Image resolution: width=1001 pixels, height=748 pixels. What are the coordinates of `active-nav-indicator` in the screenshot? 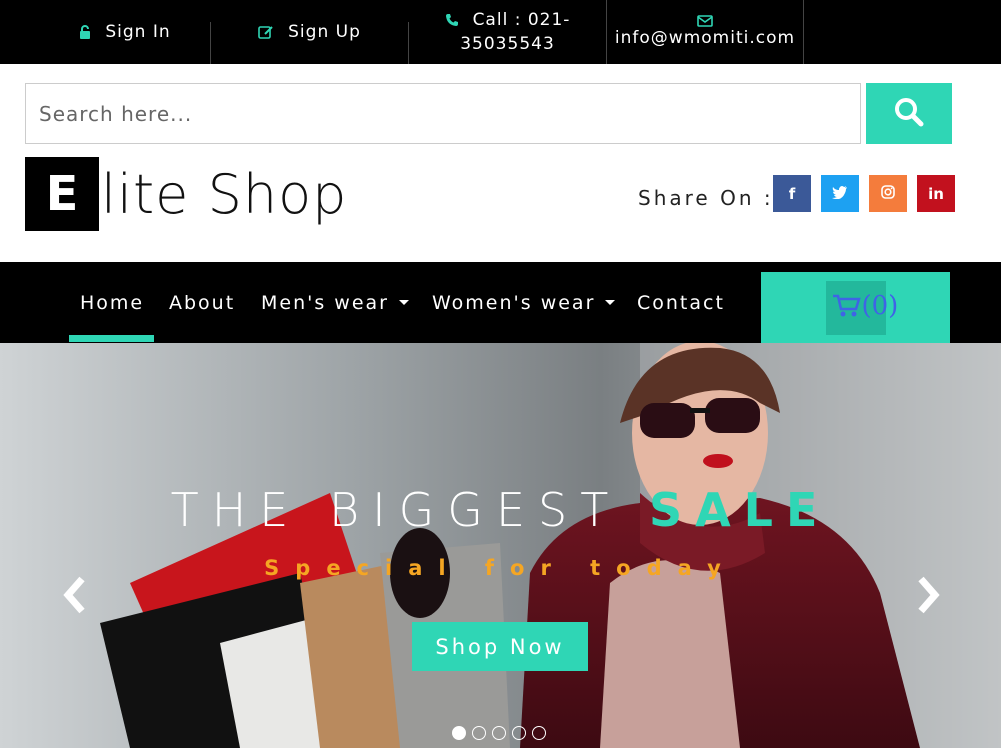 It's located at (111, 338).